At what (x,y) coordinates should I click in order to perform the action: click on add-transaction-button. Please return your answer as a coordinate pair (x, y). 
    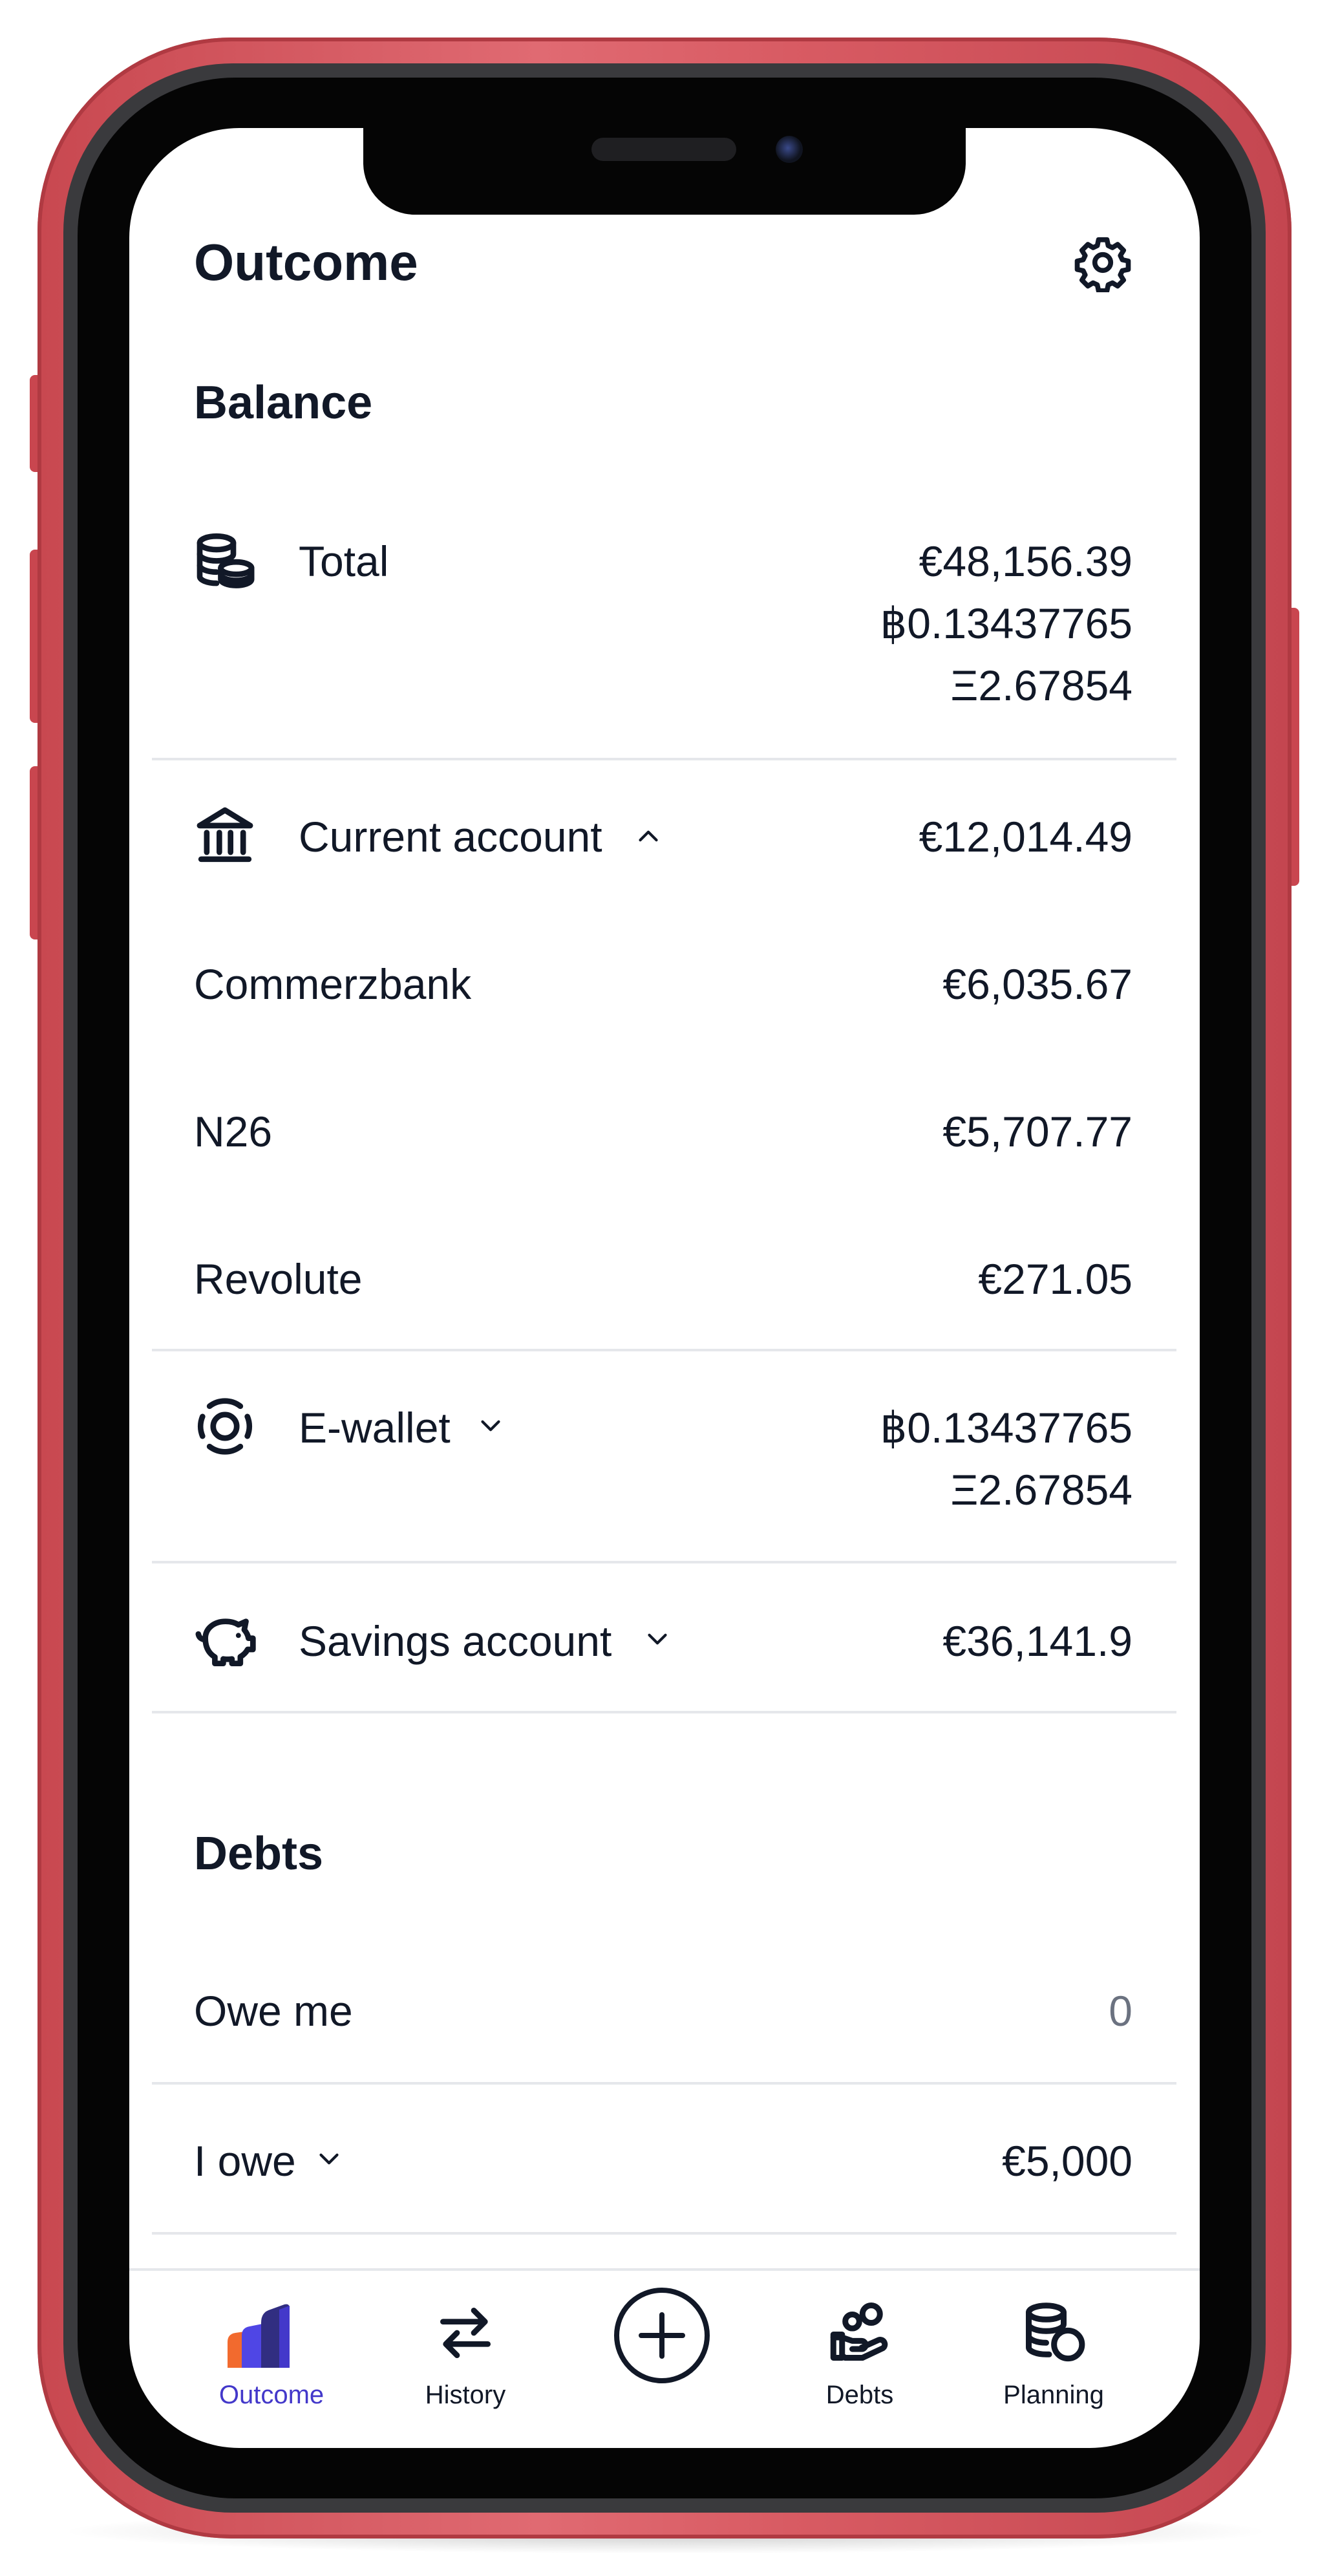
    Looking at the image, I should click on (662, 2335).